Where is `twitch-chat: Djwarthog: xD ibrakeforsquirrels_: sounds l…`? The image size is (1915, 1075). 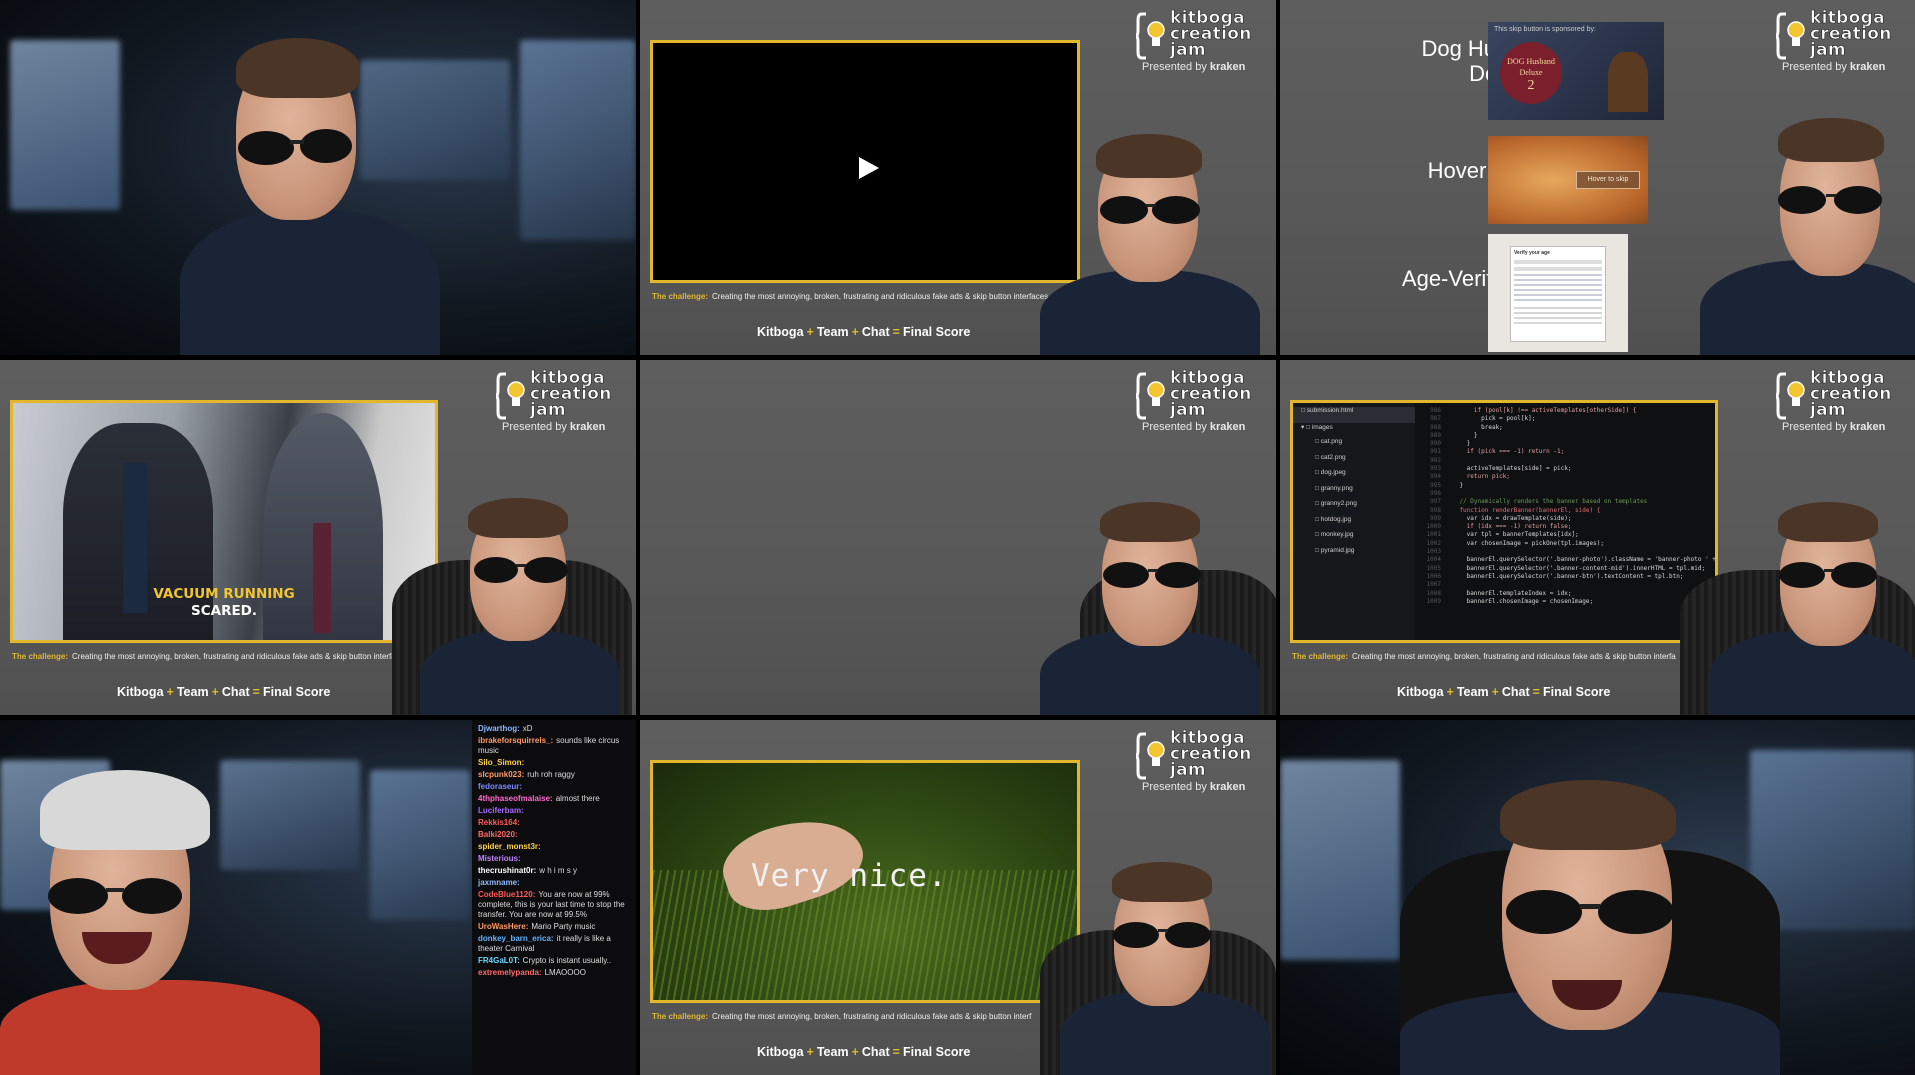
twitch-chat: Djwarthog: xD ibrakeforsquirrels_: sounds l… is located at coordinates (554, 897).